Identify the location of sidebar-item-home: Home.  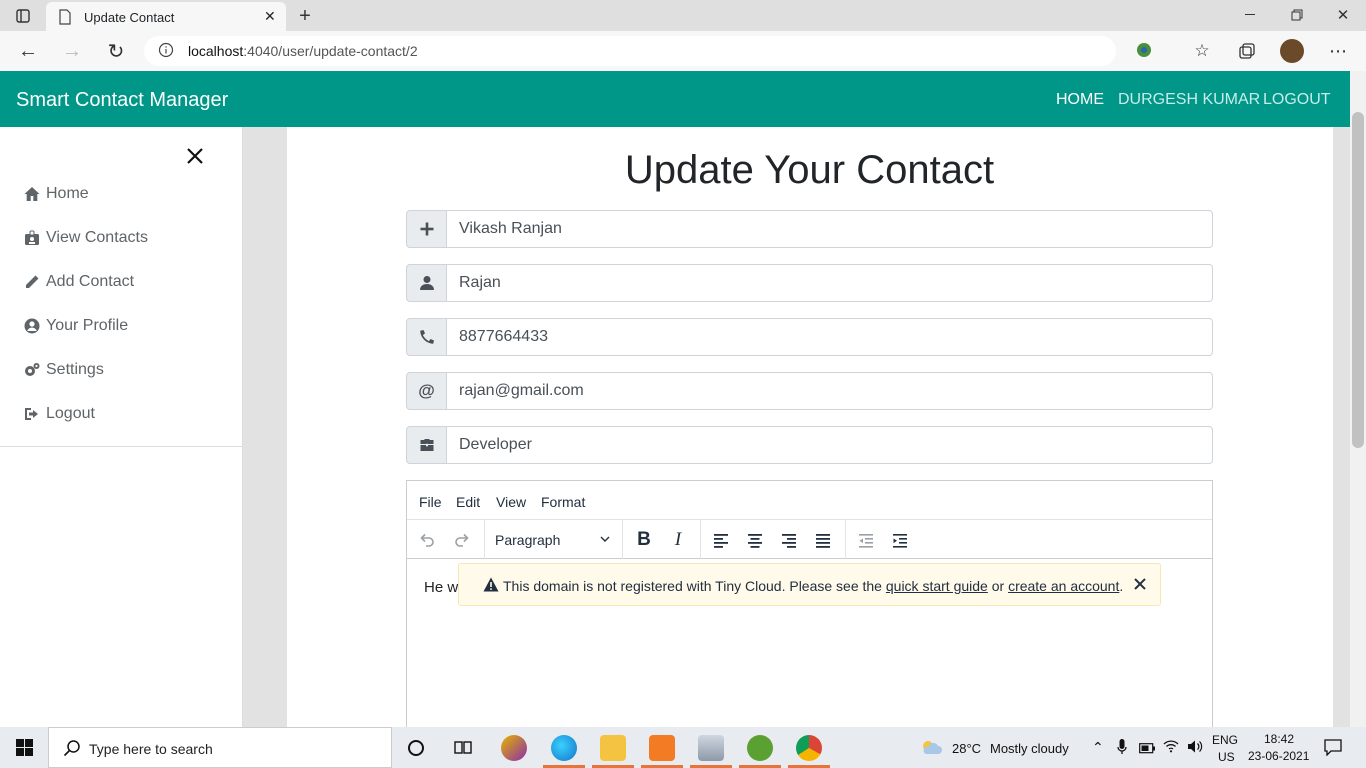
(56, 194).